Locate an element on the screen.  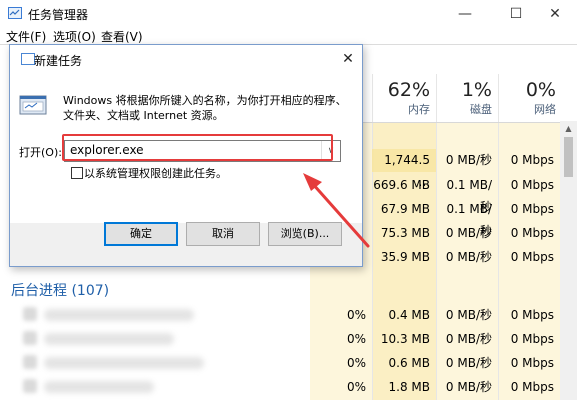
memory-cell: 67.9 MB is located at coordinates (405, 209).